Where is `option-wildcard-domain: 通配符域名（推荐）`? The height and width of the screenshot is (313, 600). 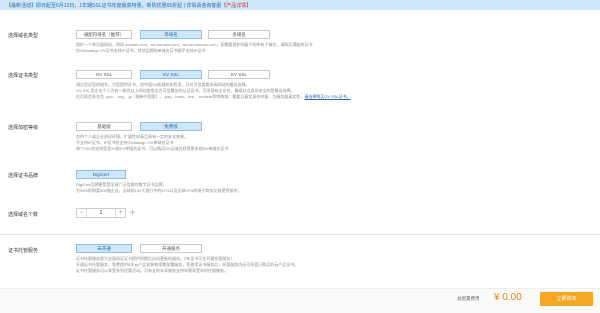 option-wildcard-domain: 通配符域名（推荐） is located at coordinates (104, 34).